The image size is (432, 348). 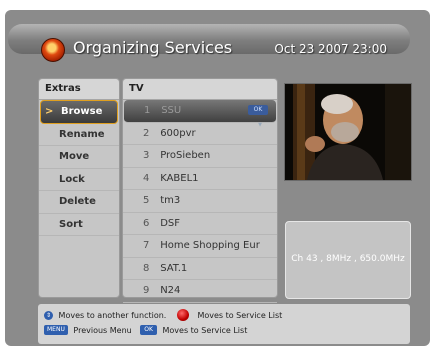 I want to click on service-number: 8, so click(x=146, y=268).